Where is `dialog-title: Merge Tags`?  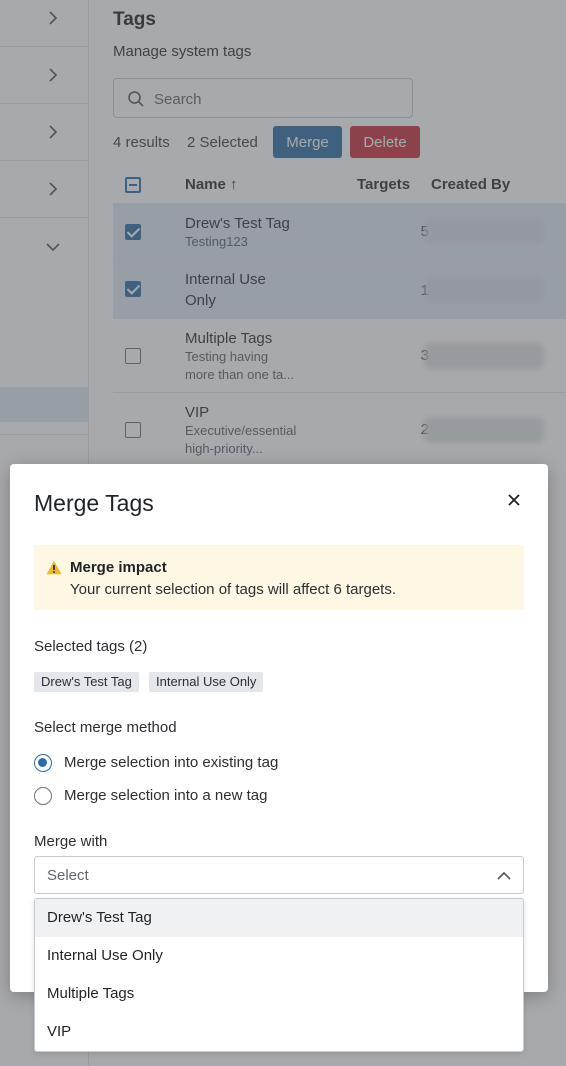 dialog-title: Merge Tags is located at coordinates (94, 503).